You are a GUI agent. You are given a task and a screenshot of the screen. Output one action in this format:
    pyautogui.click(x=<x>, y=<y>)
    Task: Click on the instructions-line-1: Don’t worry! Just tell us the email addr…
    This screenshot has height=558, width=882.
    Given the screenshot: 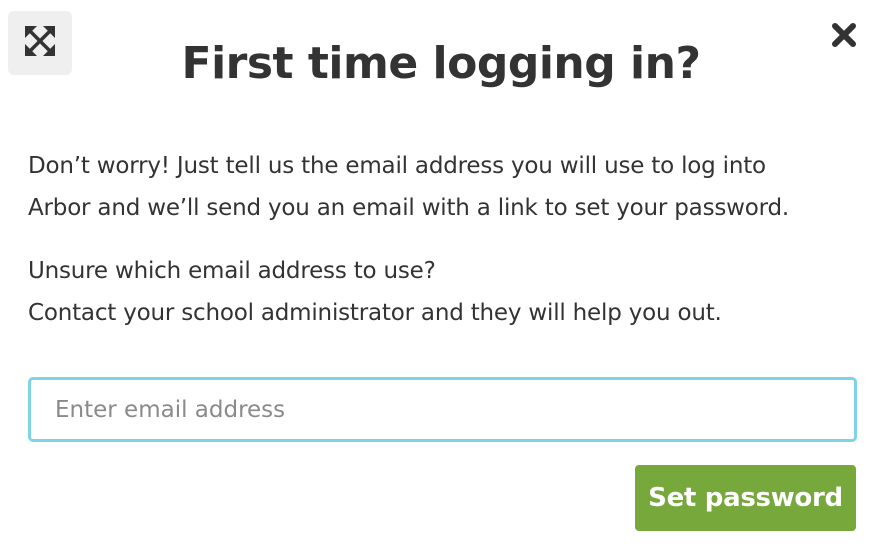 What is the action you would take?
    pyautogui.click(x=397, y=166)
    